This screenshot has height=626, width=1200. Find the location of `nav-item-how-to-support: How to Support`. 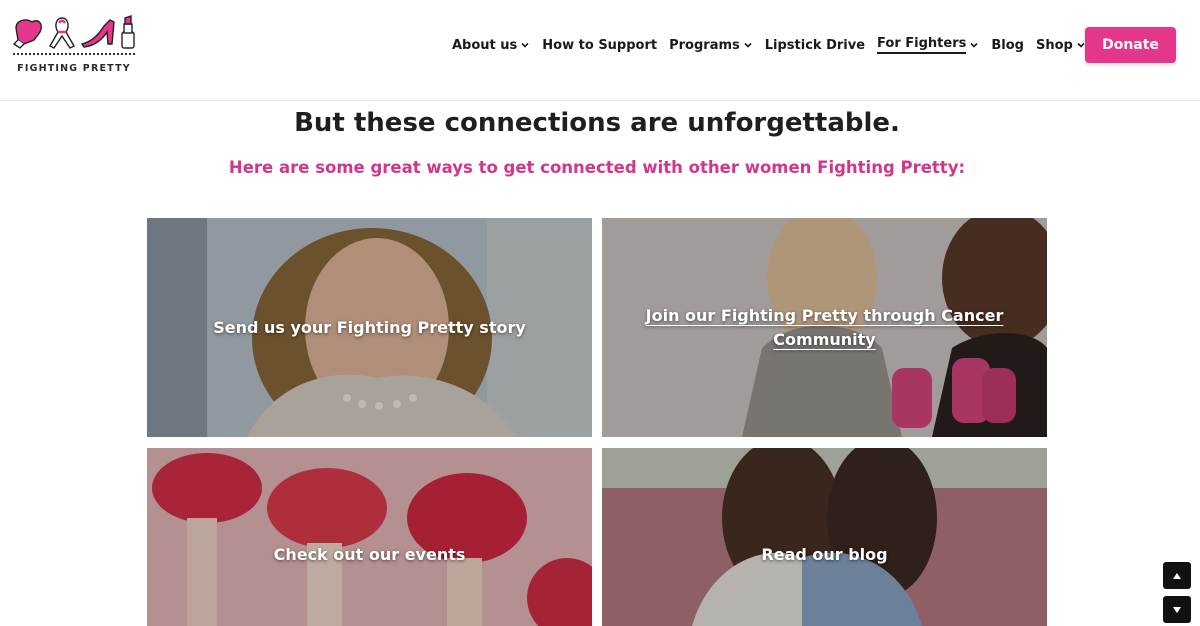

nav-item-how-to-support: How to Support is located at coordinates (599, 45).